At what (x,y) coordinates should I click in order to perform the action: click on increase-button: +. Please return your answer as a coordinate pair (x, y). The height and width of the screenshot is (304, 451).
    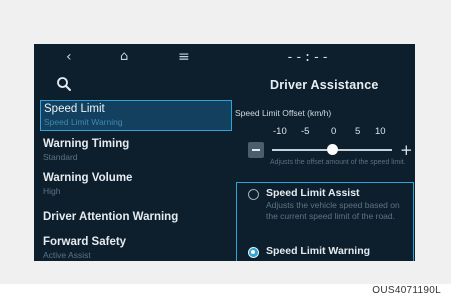
    Looking at the image, I should click on (407, 150).